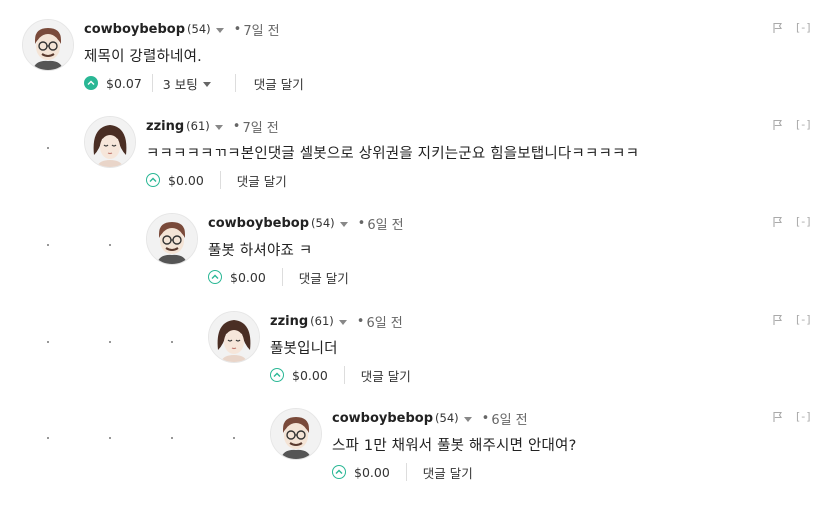  What do you see at coordinates (124, 83) in the screenshot?
I see `payout-value: $0.07` at bounding box center [124, 83].